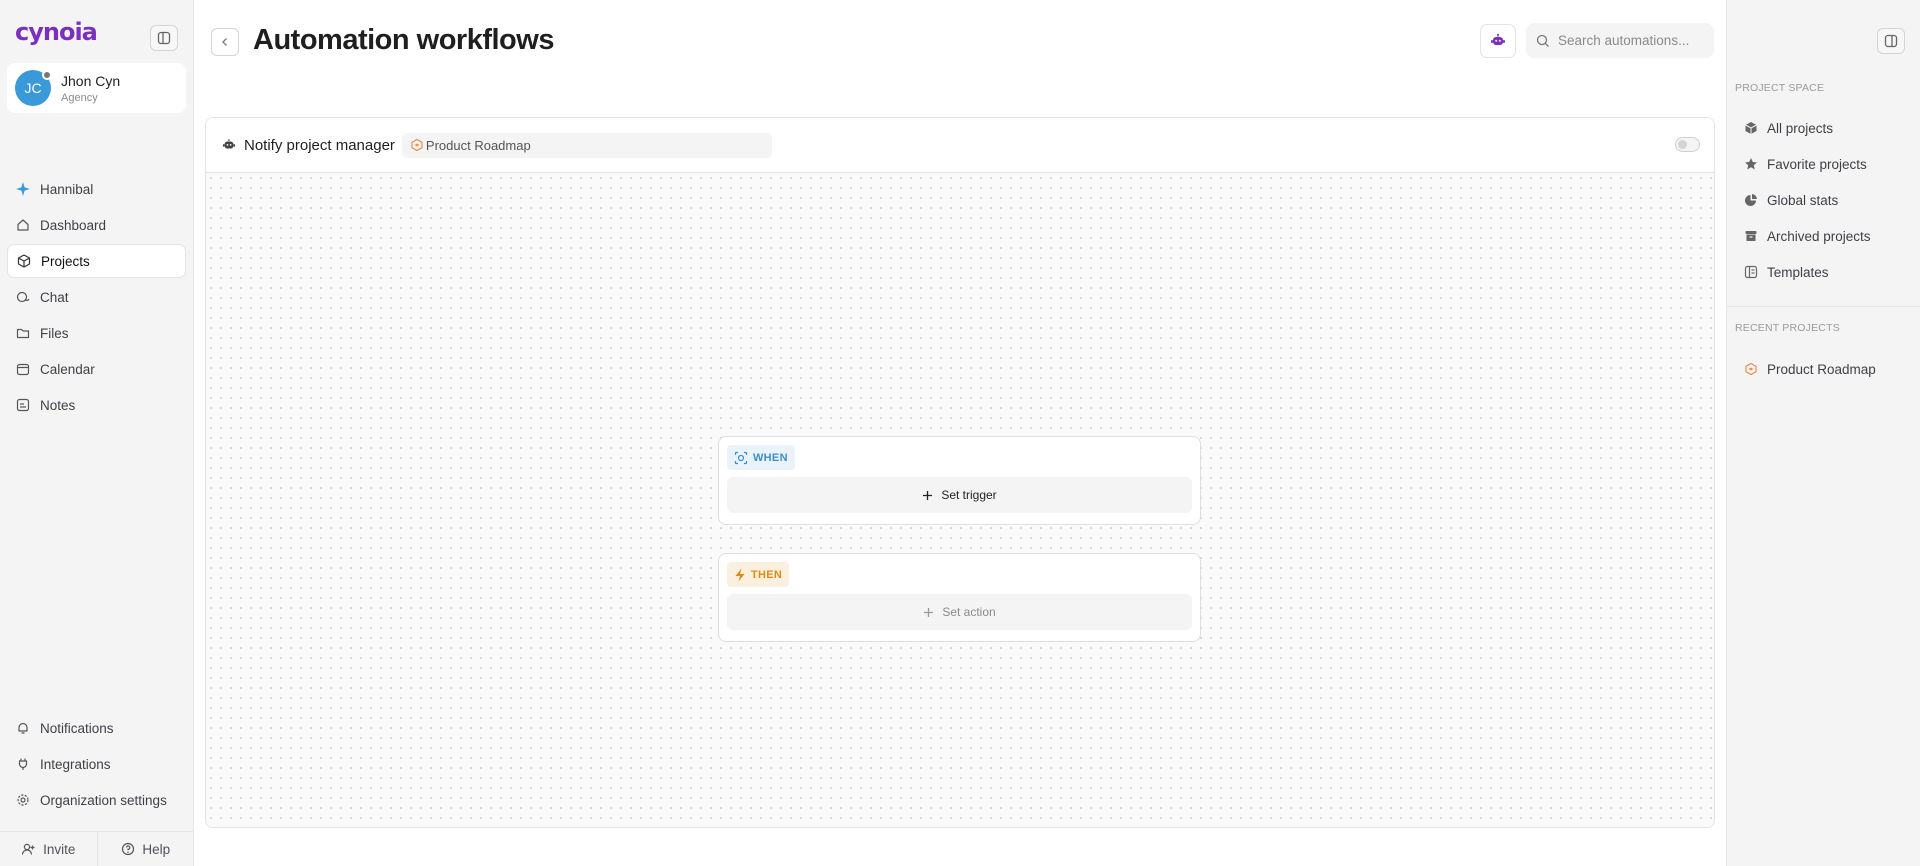 Image resolution: width=1920 pixels, height=866 pixels. What do you see at coordinates (23, 728) in the screenshot?
I see `bell-icon` at bounding box center [23, 728].